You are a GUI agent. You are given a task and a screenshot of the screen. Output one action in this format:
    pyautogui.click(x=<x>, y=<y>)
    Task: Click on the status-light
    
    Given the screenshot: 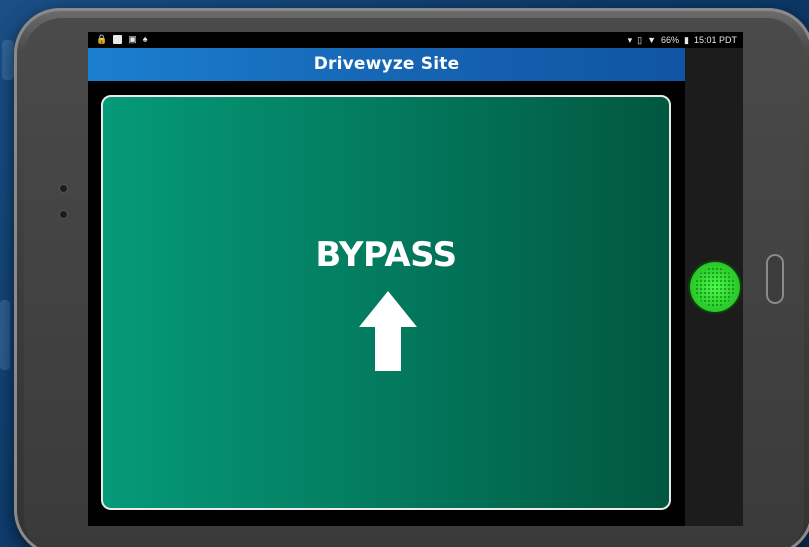 What is the action you would take?
    pyautogui.click(x=715, y=287)
    